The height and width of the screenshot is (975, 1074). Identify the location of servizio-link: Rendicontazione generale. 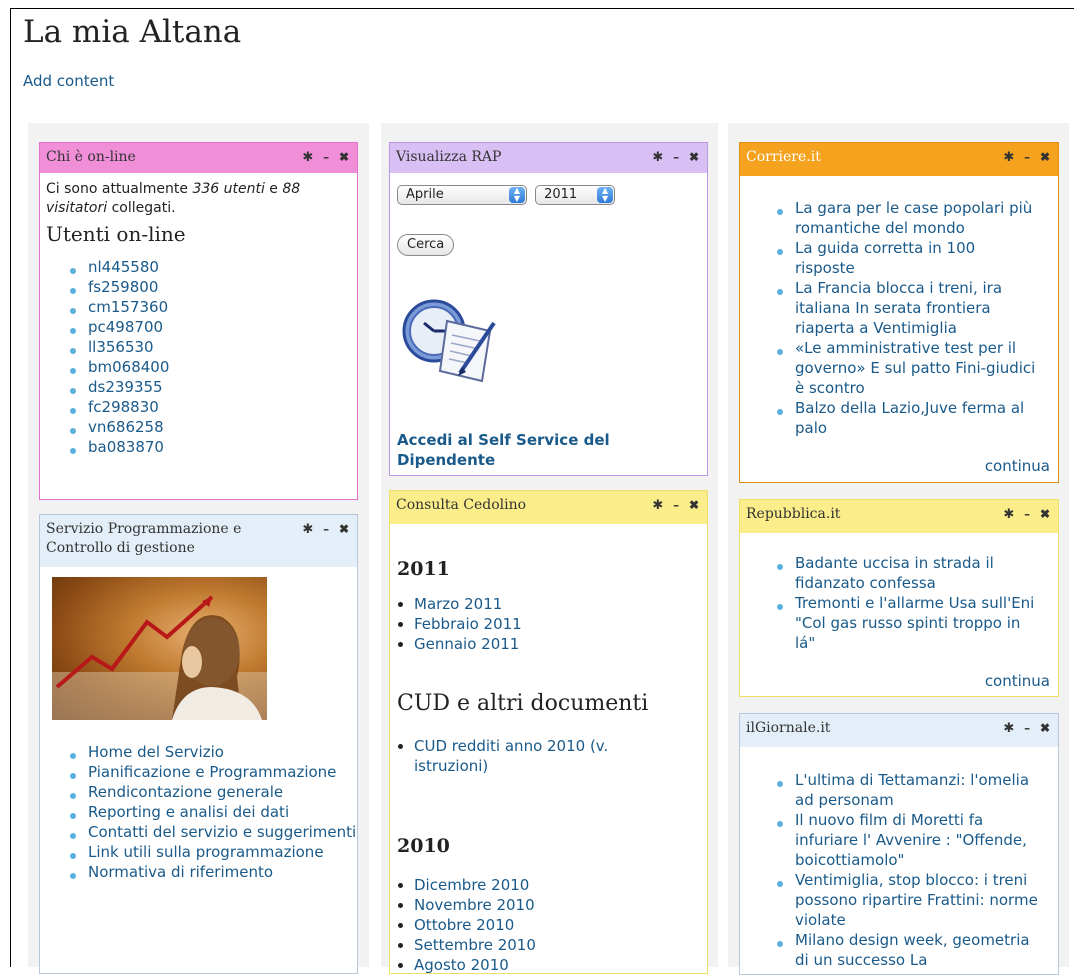
(198, 792).